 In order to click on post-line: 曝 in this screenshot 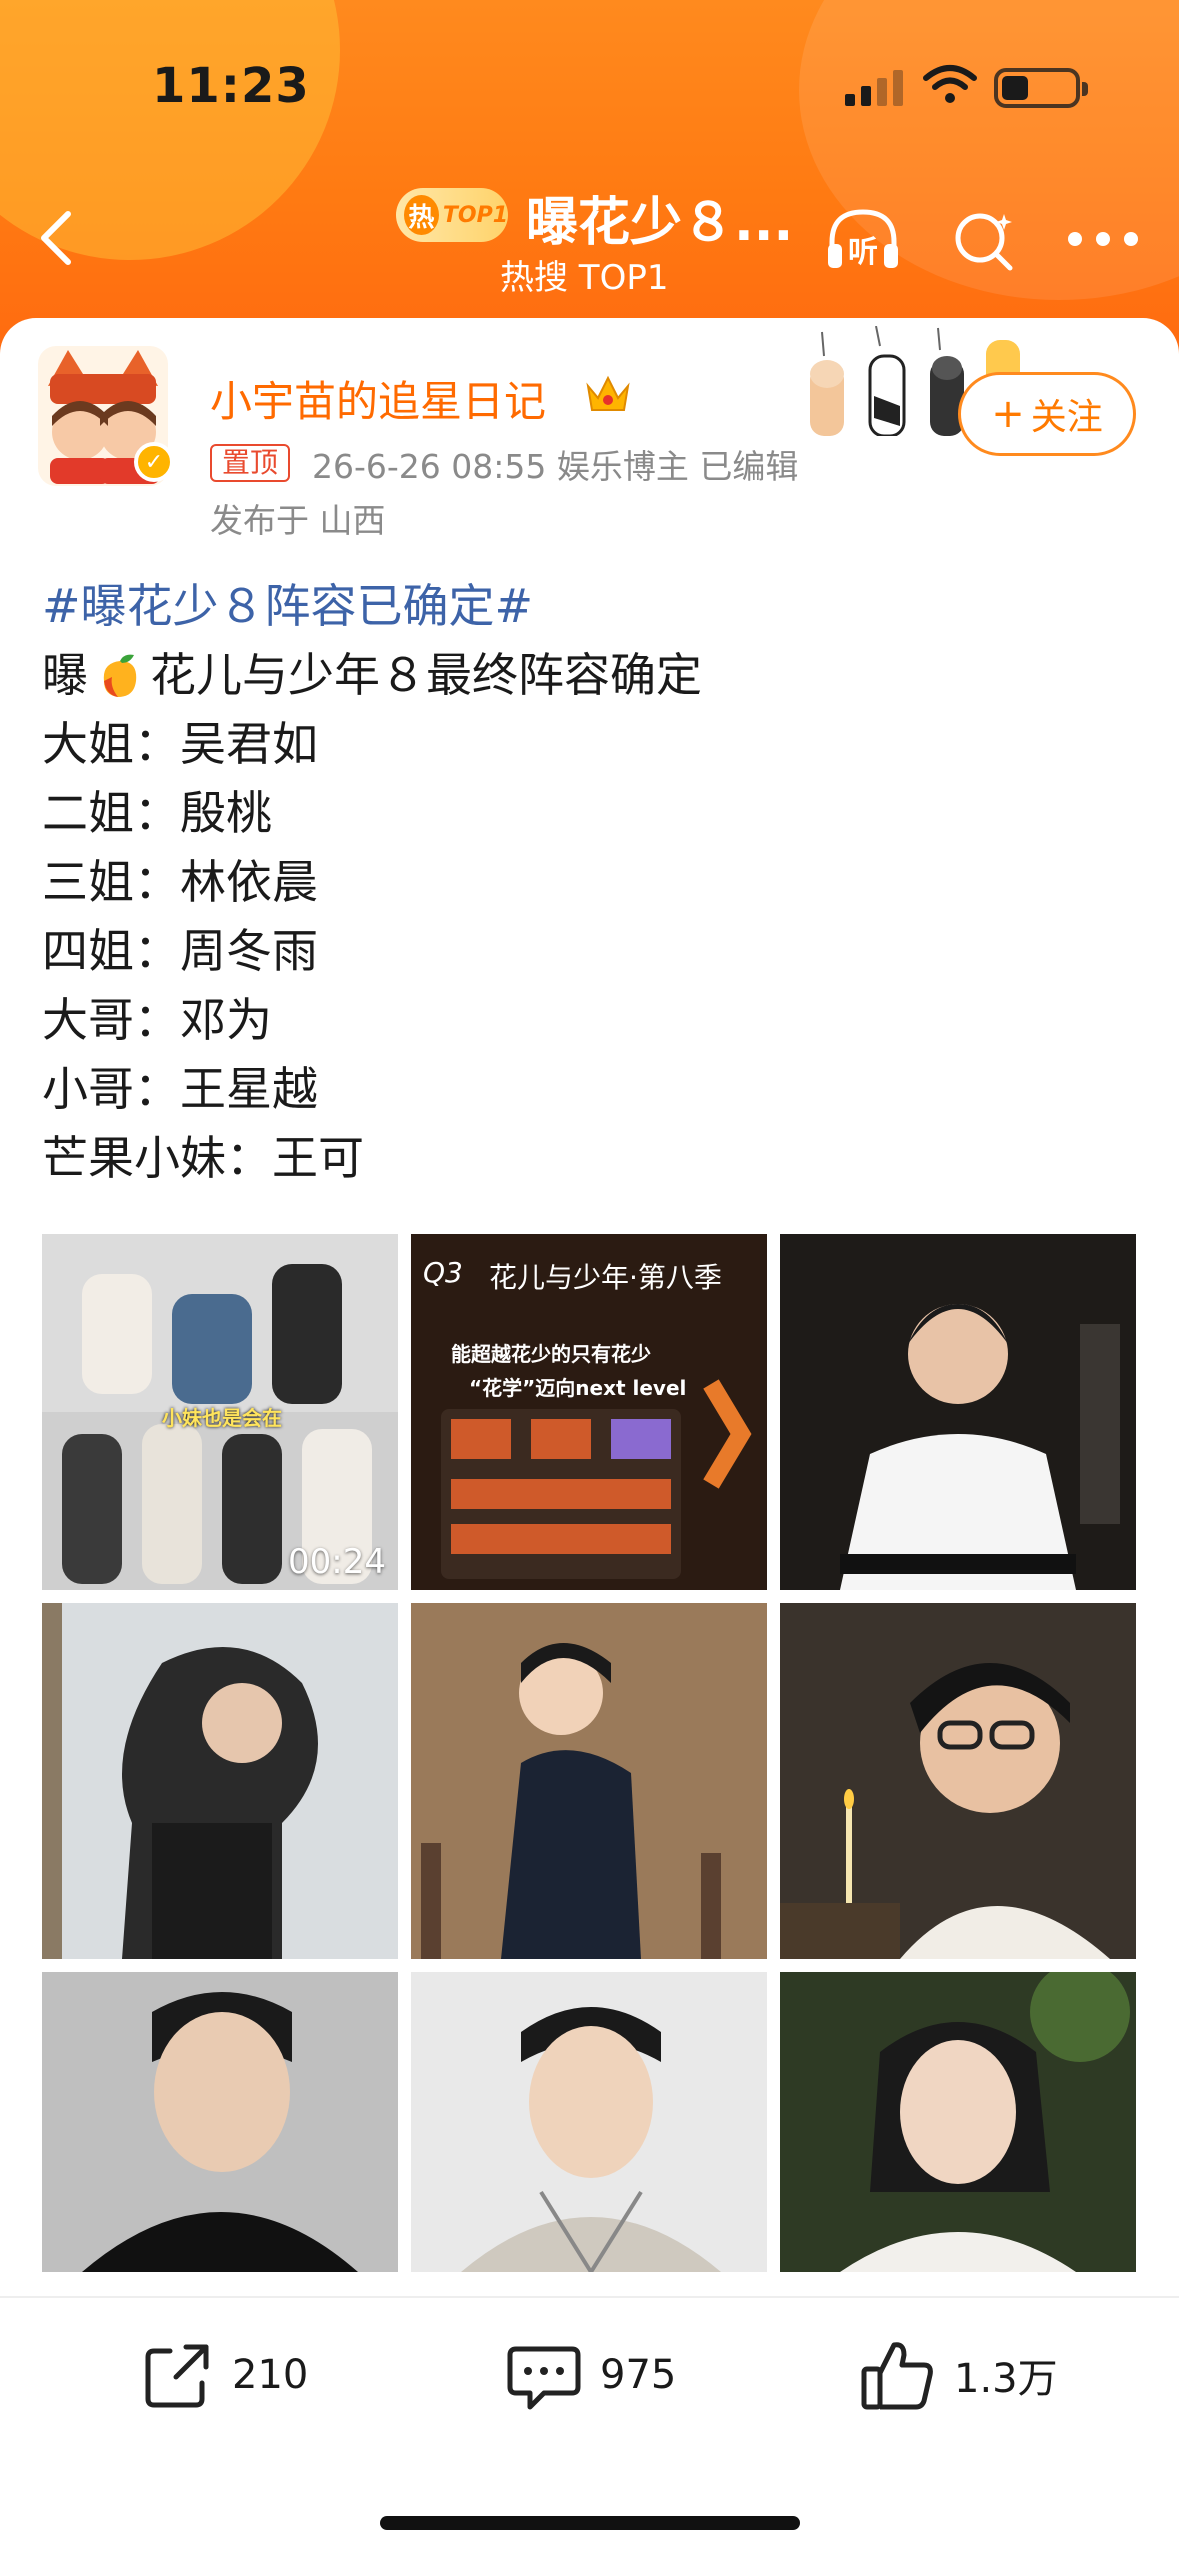, I will do `click(65, 675)`.